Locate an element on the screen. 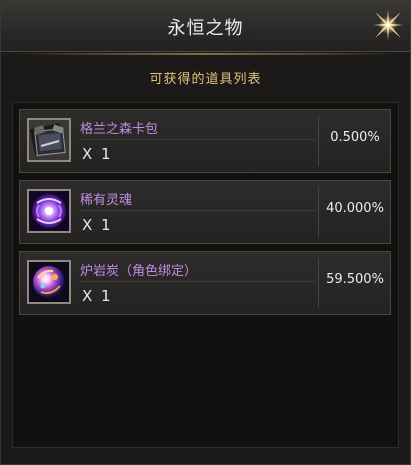 The image size is (411, 465). card-pack-icon is located at coordinates (49, 140).